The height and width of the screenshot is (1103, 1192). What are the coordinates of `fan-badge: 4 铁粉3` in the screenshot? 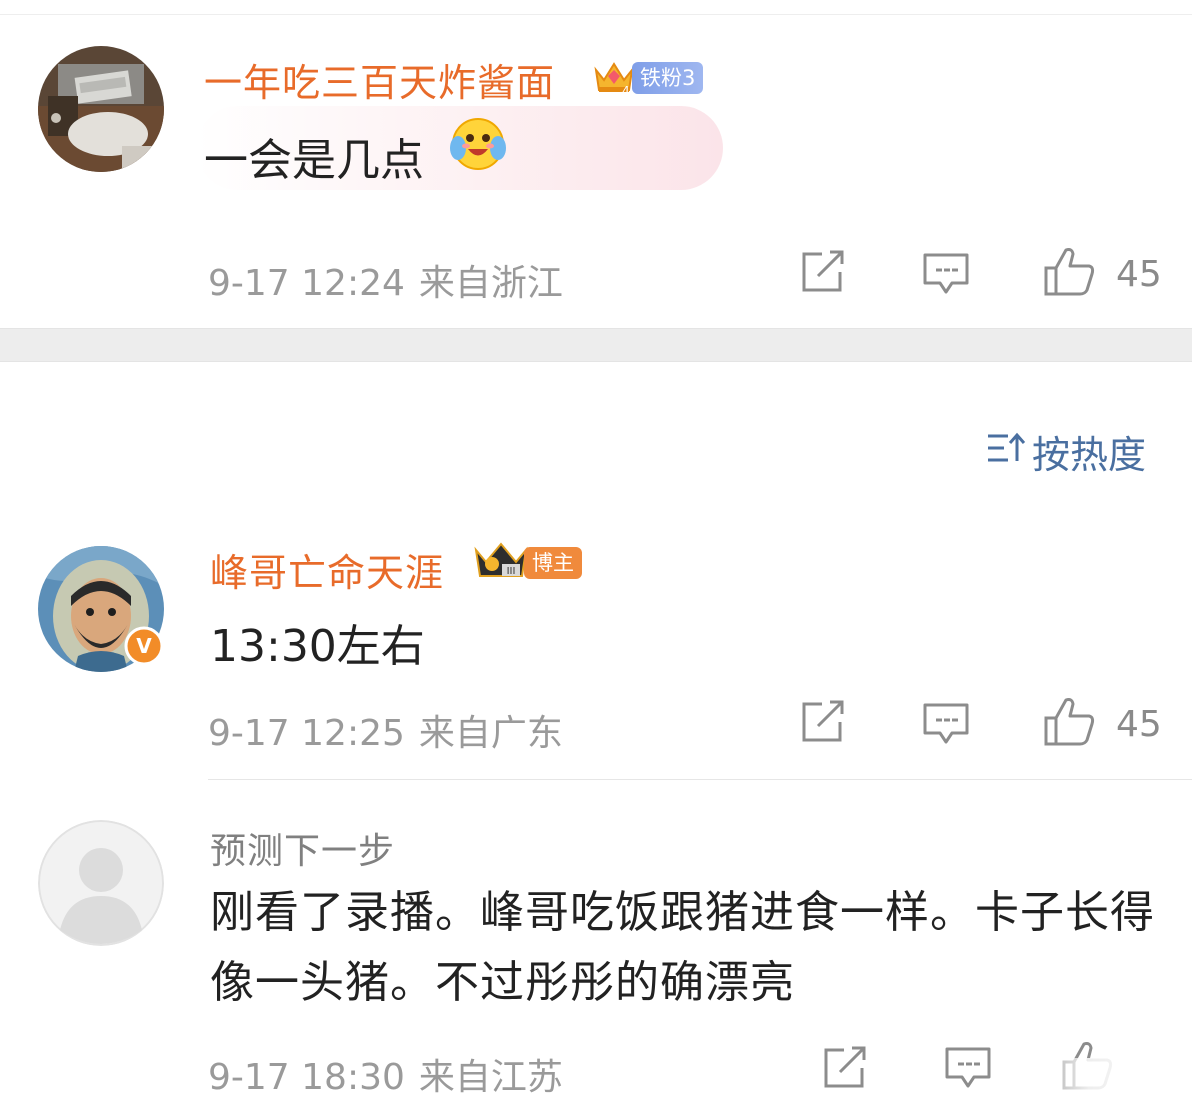 It's located at (648, 78).